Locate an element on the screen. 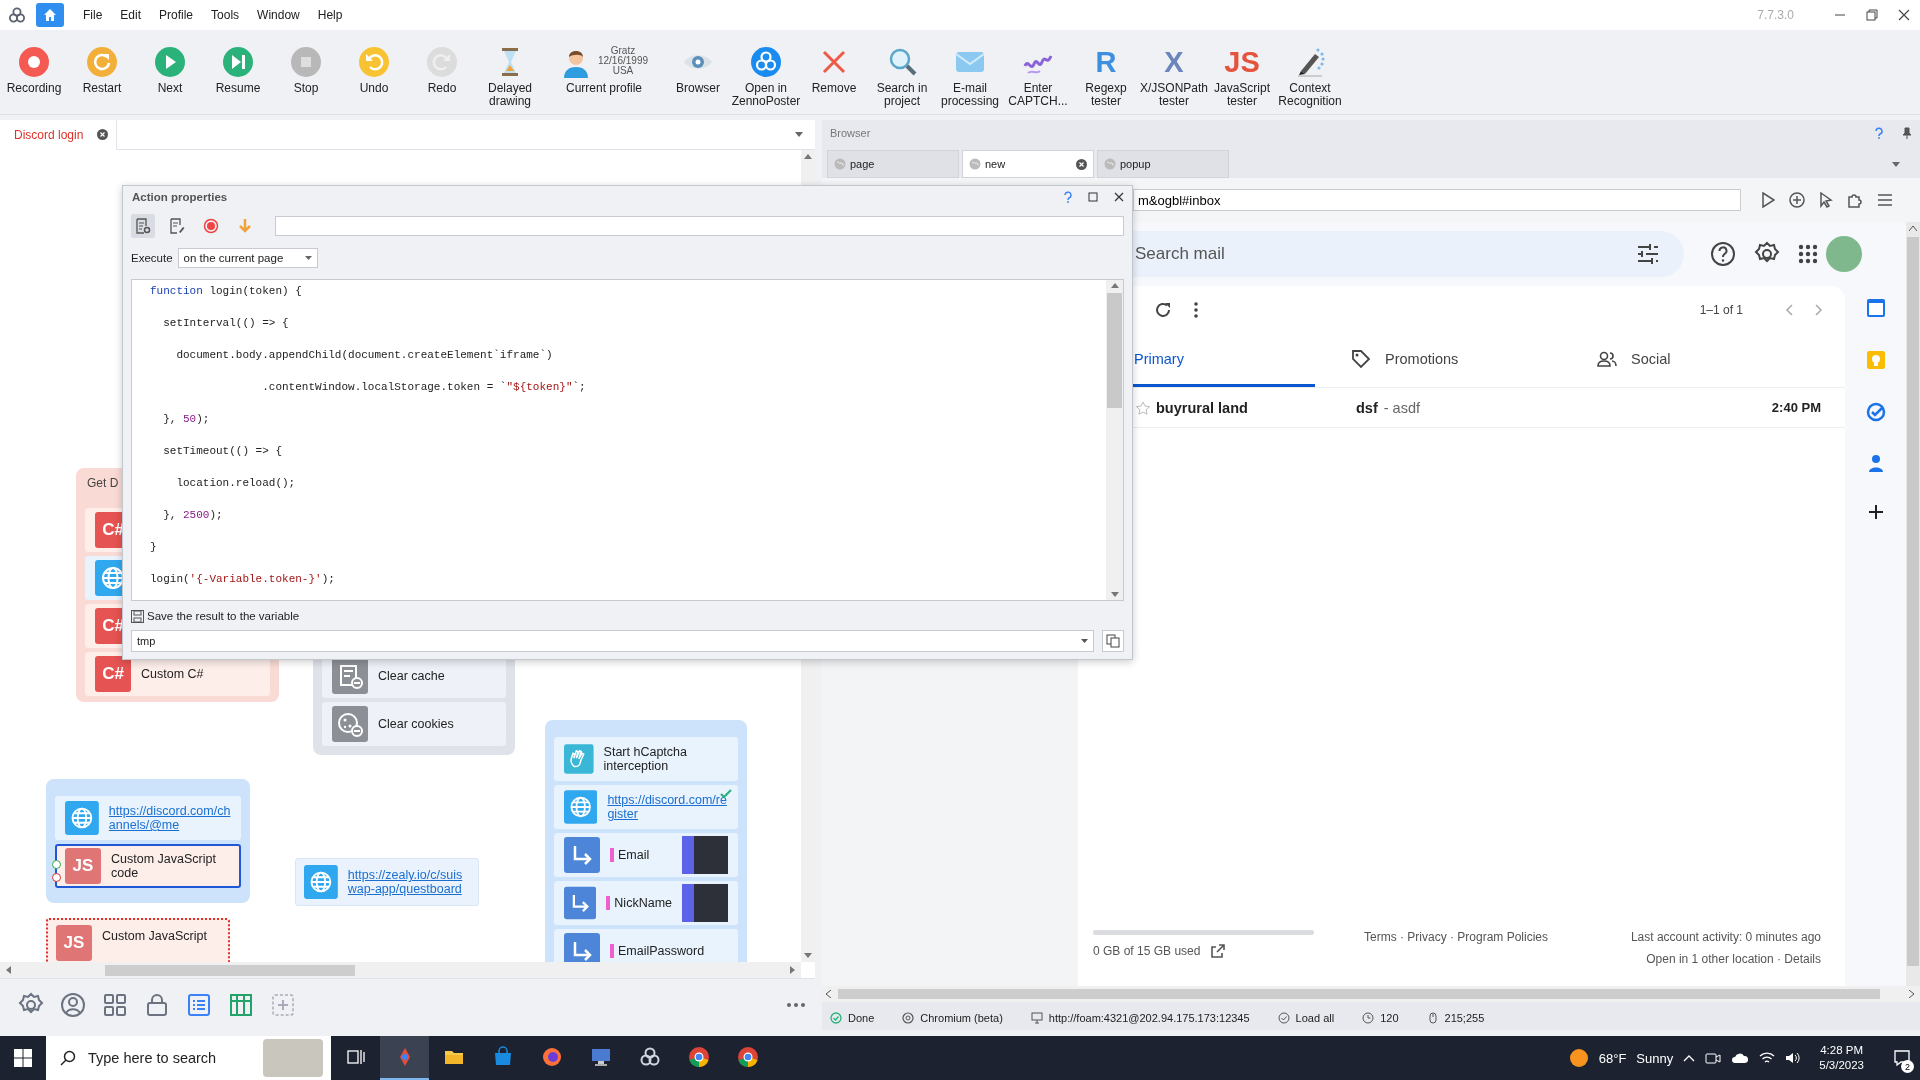 The height and width of the screenshot is (1080, 1920). more-icon is located at coordinates (796, 1004).